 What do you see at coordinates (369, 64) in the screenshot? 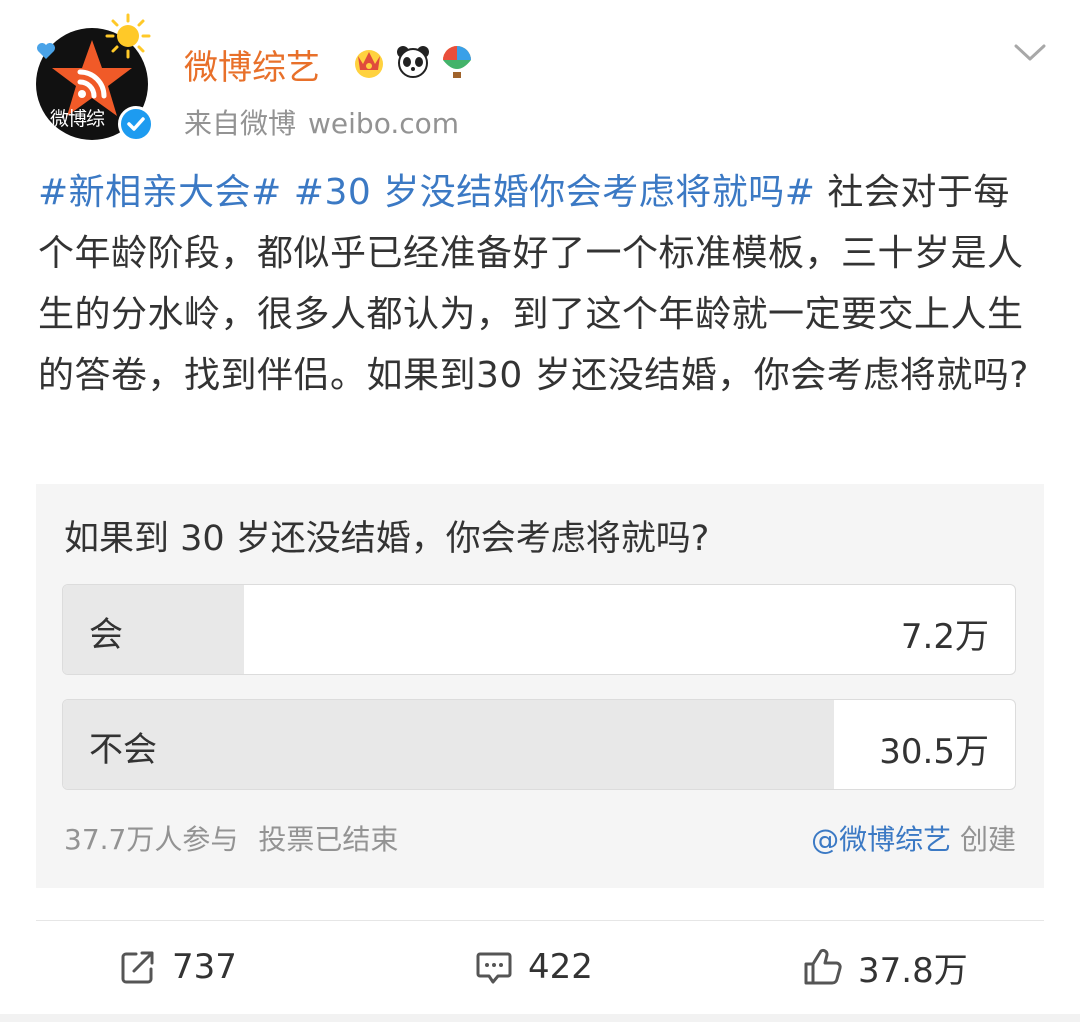
I see `crown-badge-icon` at bounding box center [369, 64].